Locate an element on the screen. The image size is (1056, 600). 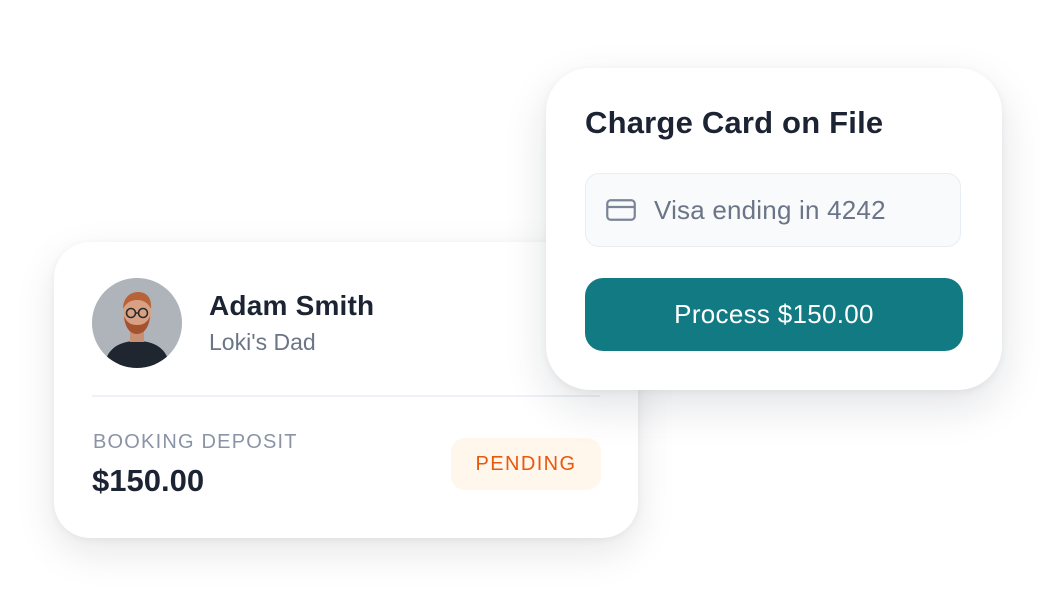
credit-card-icon is located at coordinates (621, 210).